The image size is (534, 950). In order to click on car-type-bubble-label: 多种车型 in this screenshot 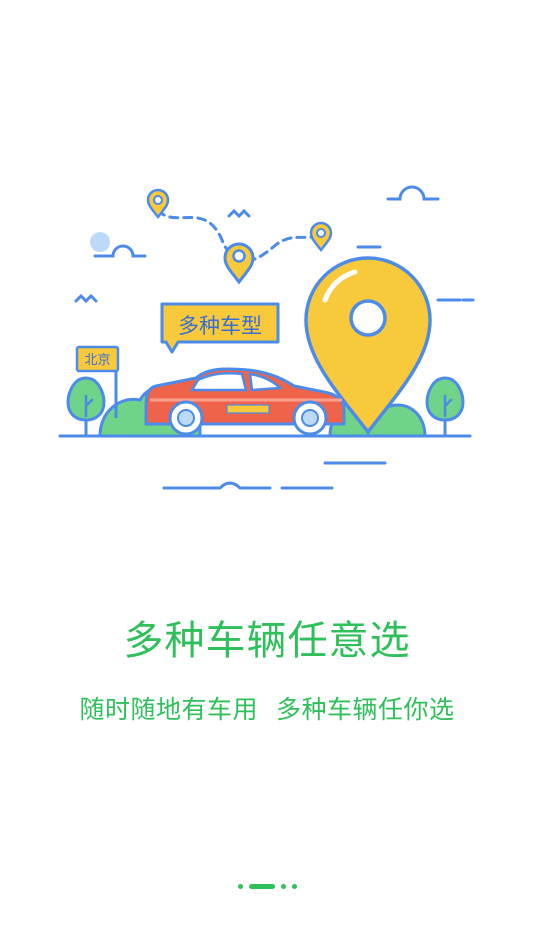, I will do `click(220, 326)`.